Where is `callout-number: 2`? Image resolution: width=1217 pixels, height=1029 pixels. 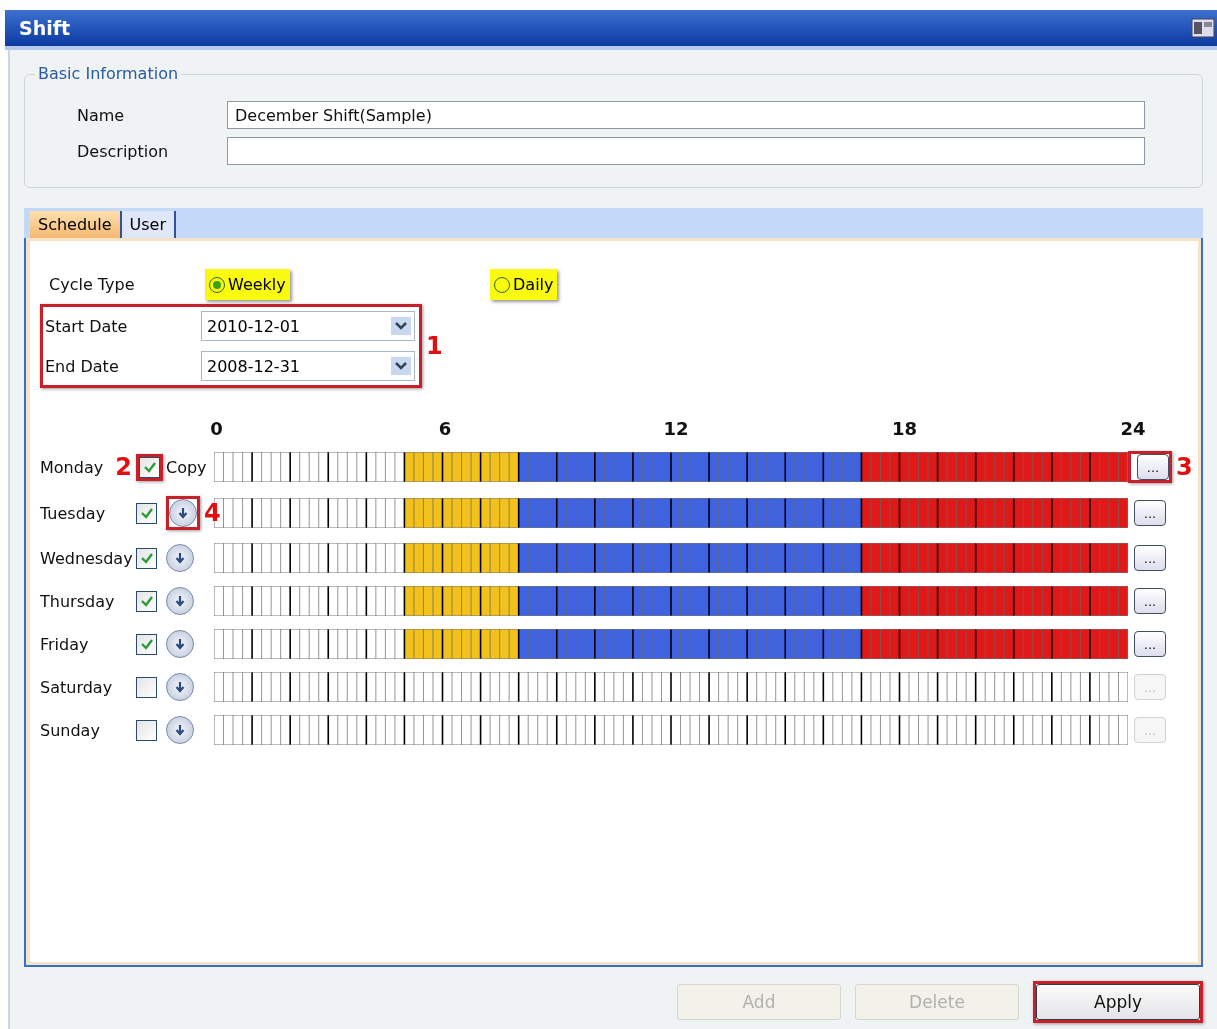 callout-number: 2 is located at coordinates (123, 467).